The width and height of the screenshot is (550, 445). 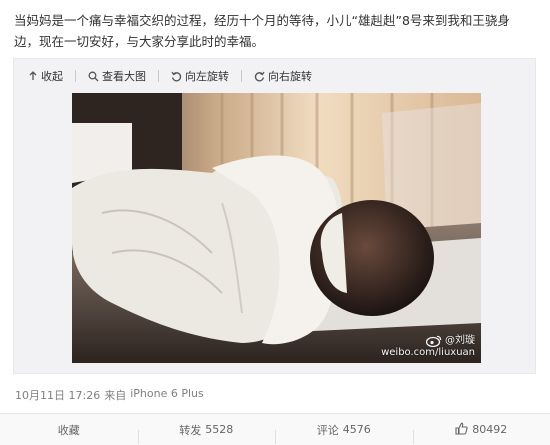 I want to click on action-bar: 收藏 转发 5528 评论 4576 80492, so click(x=275, y=429).